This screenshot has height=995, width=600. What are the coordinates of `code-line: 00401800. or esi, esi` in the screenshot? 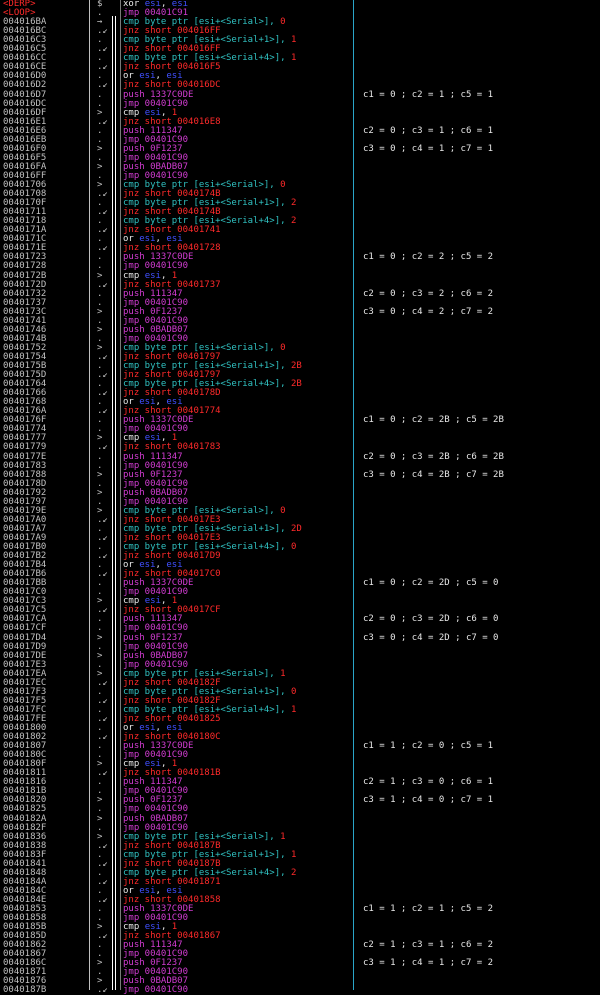 It's located at (300, 728).